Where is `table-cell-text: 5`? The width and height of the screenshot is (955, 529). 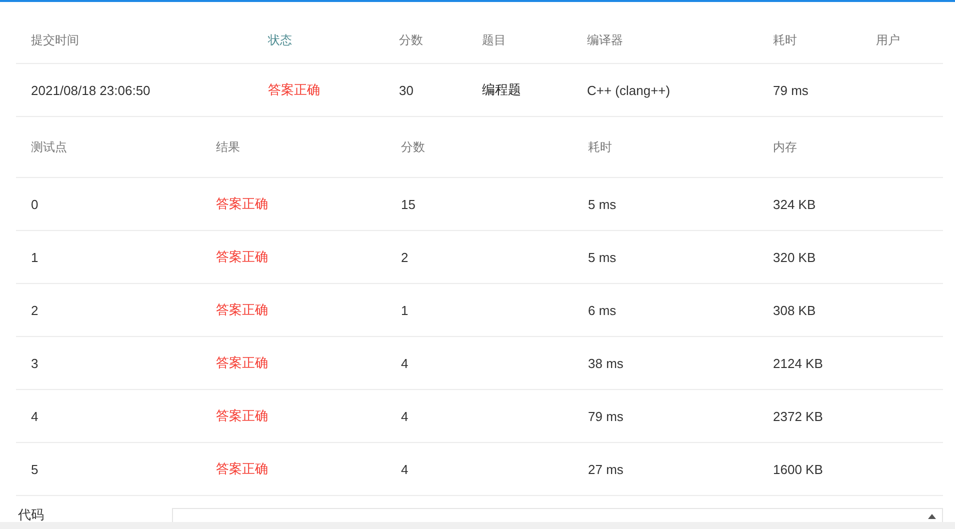
table-cell-text: 5 is located at coordinates (35, 469).